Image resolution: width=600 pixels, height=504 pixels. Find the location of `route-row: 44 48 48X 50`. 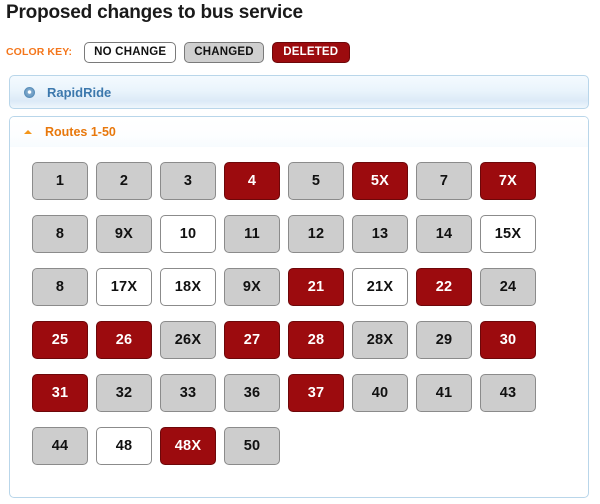

route-row: 44 48 48X 50 is located at coordinates (310, 446).